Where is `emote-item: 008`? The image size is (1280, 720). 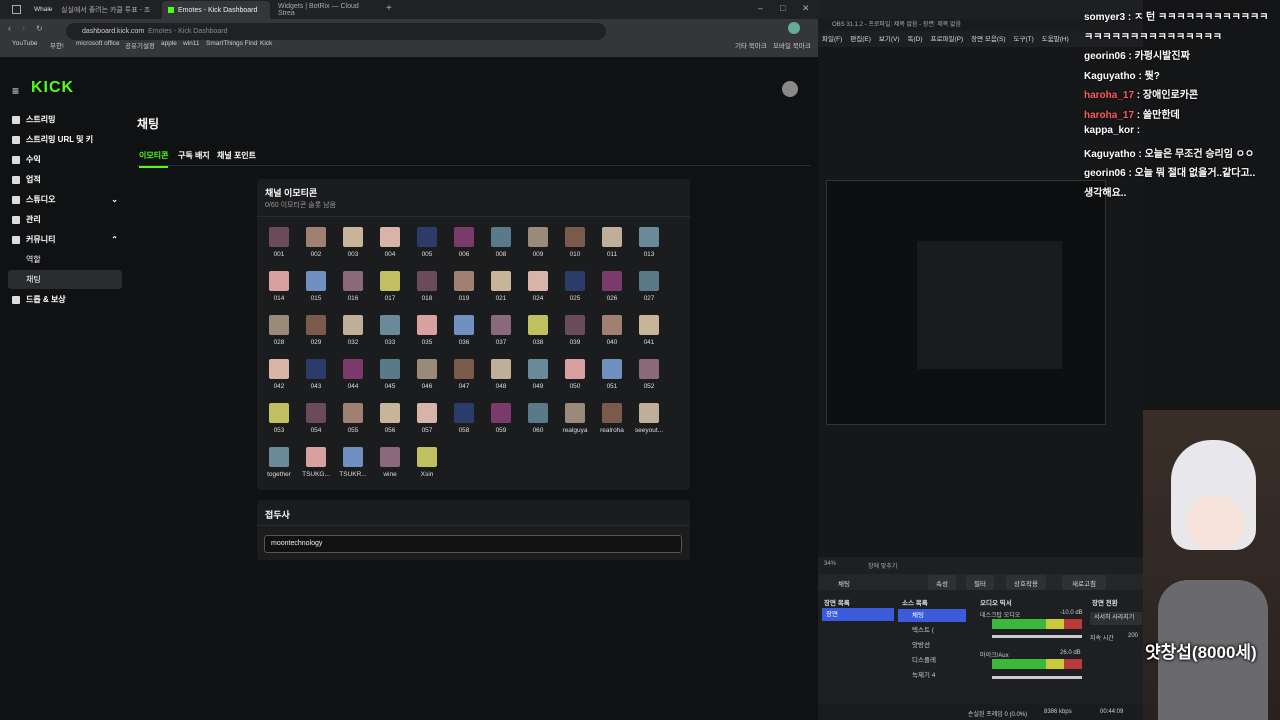
emote-item: 008 is located at coordinates (501, 242).